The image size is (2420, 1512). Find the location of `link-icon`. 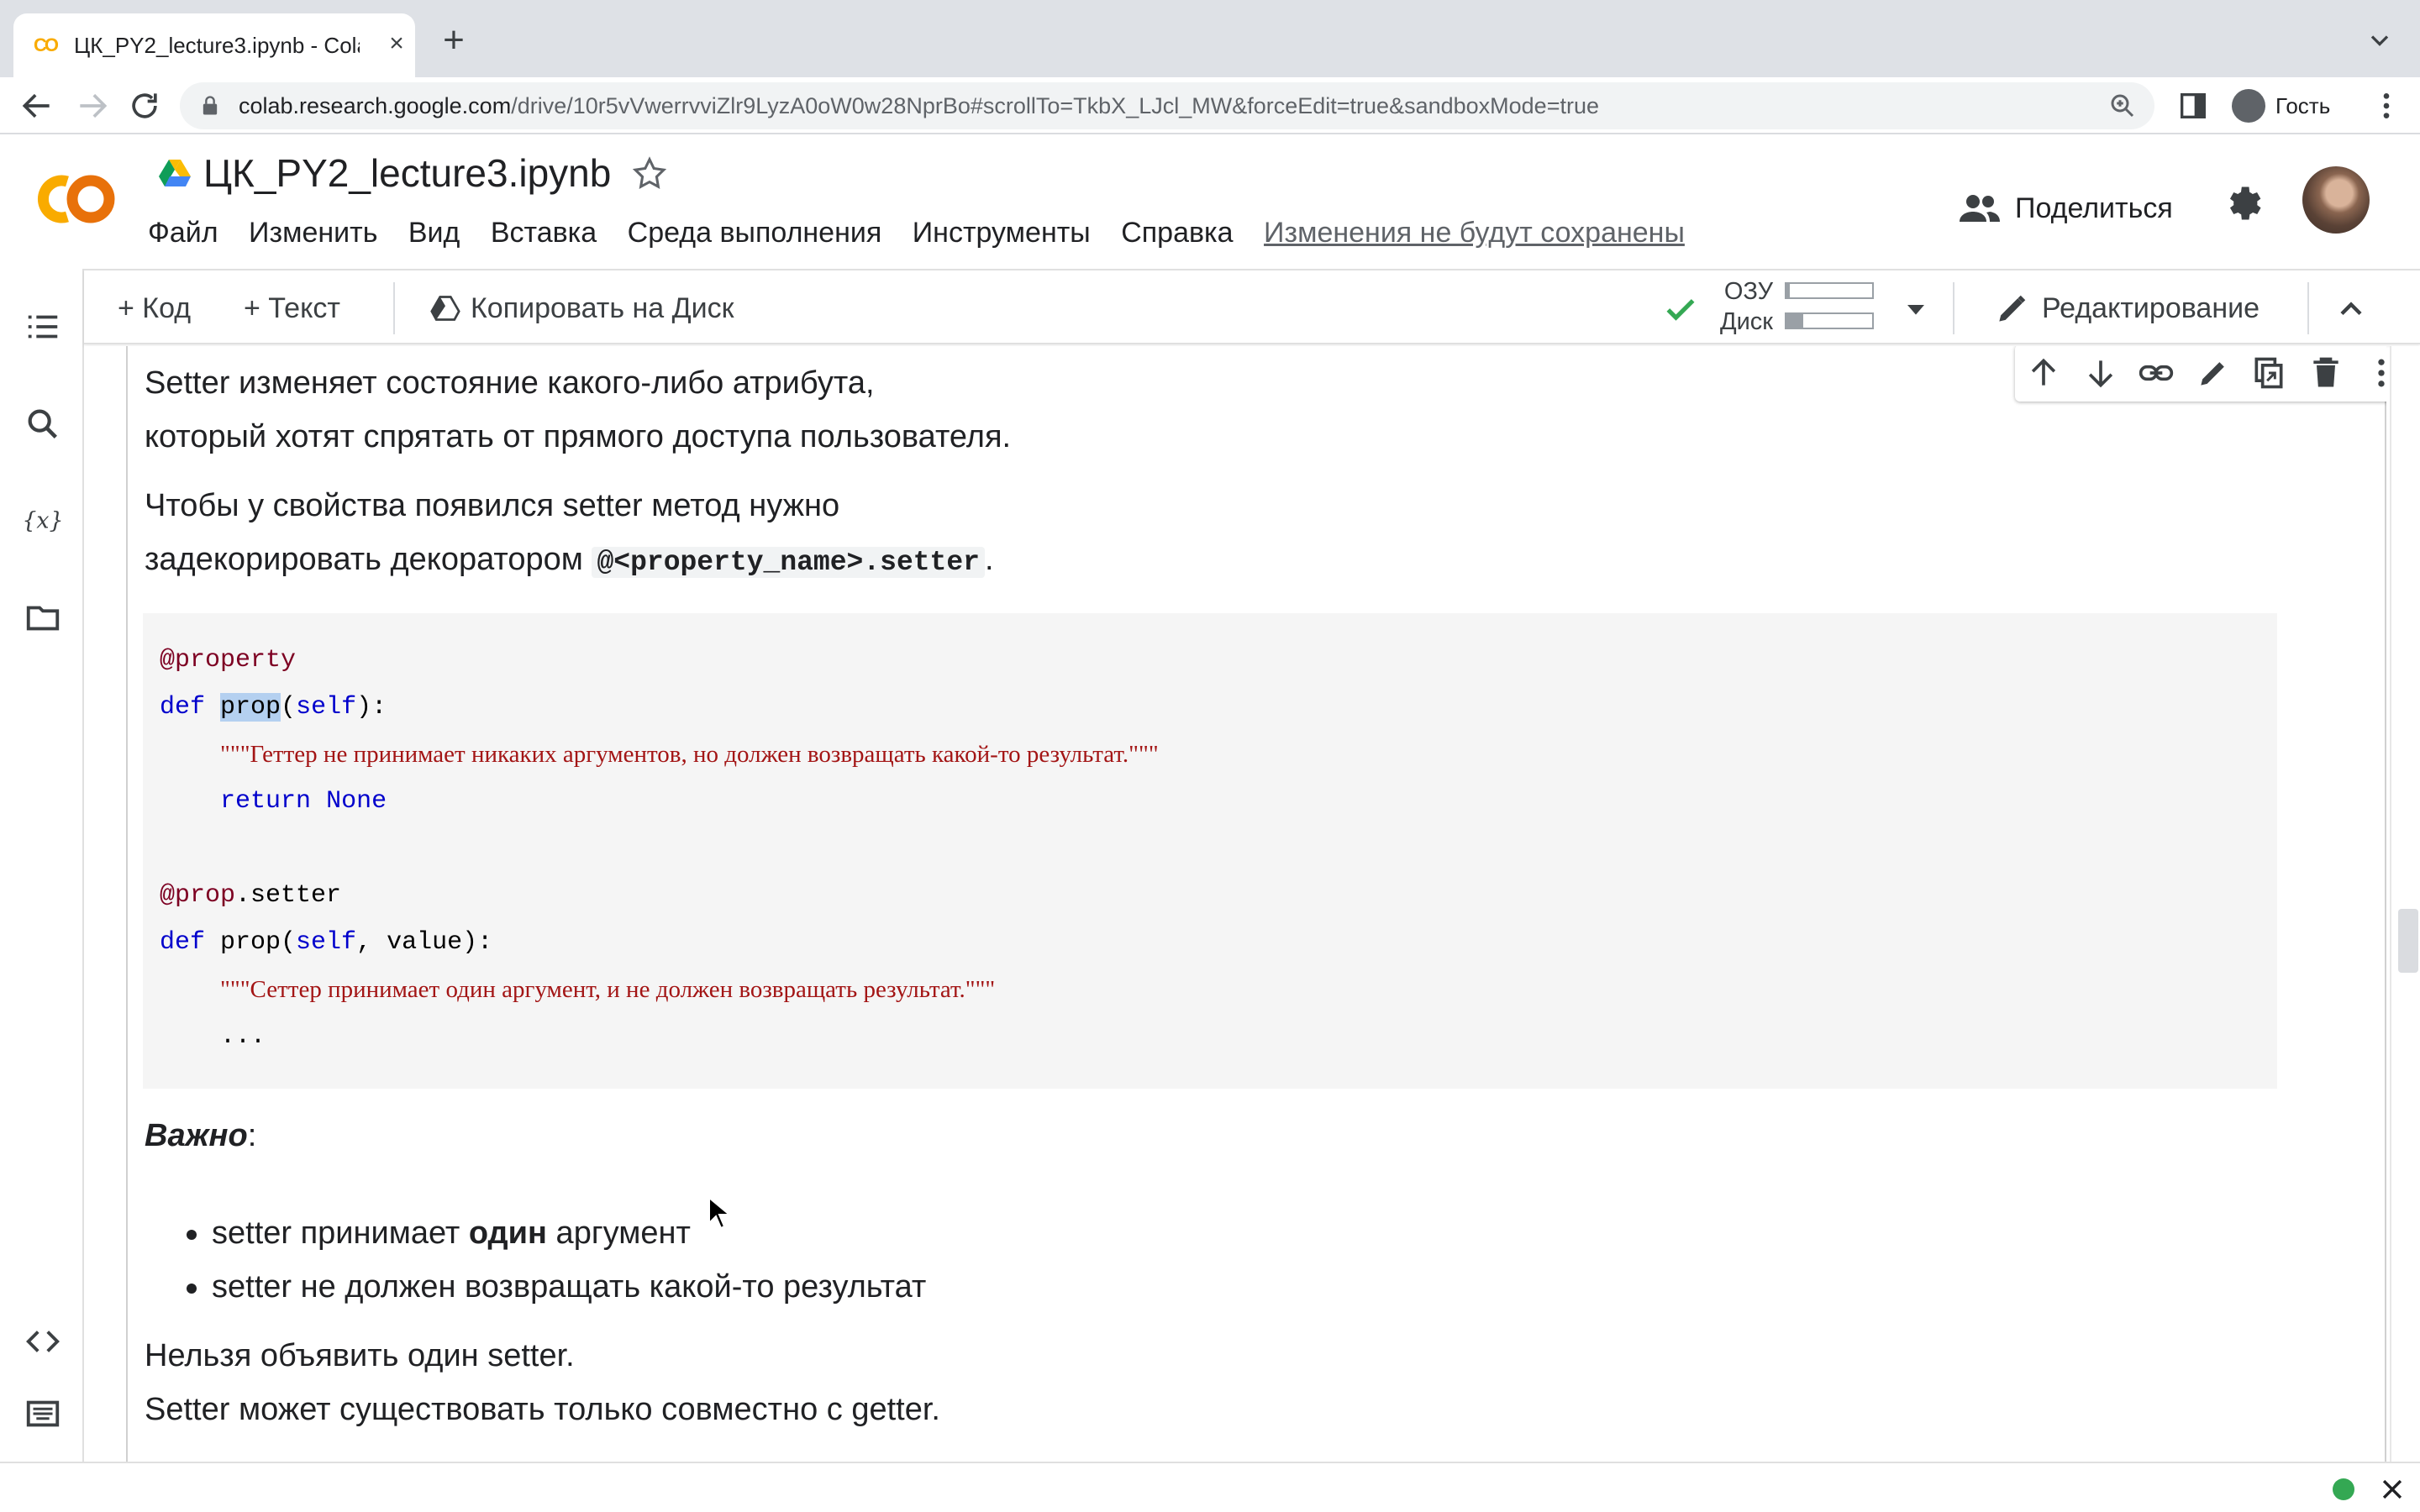

link-icon is located at coordinates (2156, 372).